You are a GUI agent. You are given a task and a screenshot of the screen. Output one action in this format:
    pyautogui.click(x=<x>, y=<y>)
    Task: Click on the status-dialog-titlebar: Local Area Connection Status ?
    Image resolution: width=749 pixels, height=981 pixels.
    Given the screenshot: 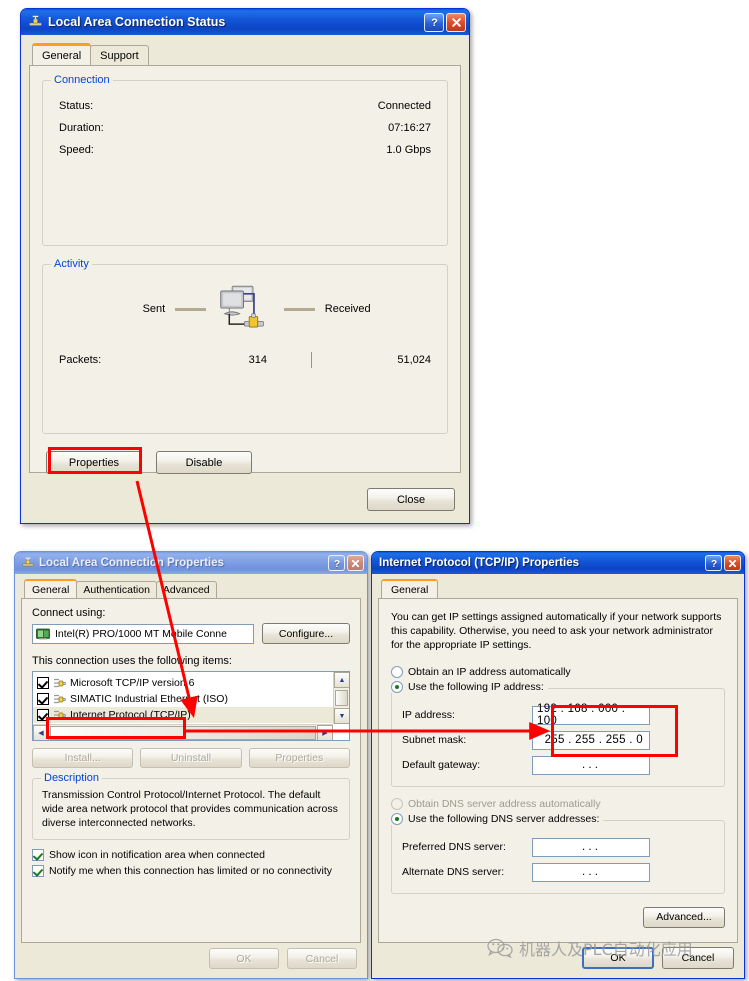 What is the action you would take?
    pyautogui.click(x=245, y=22)
    